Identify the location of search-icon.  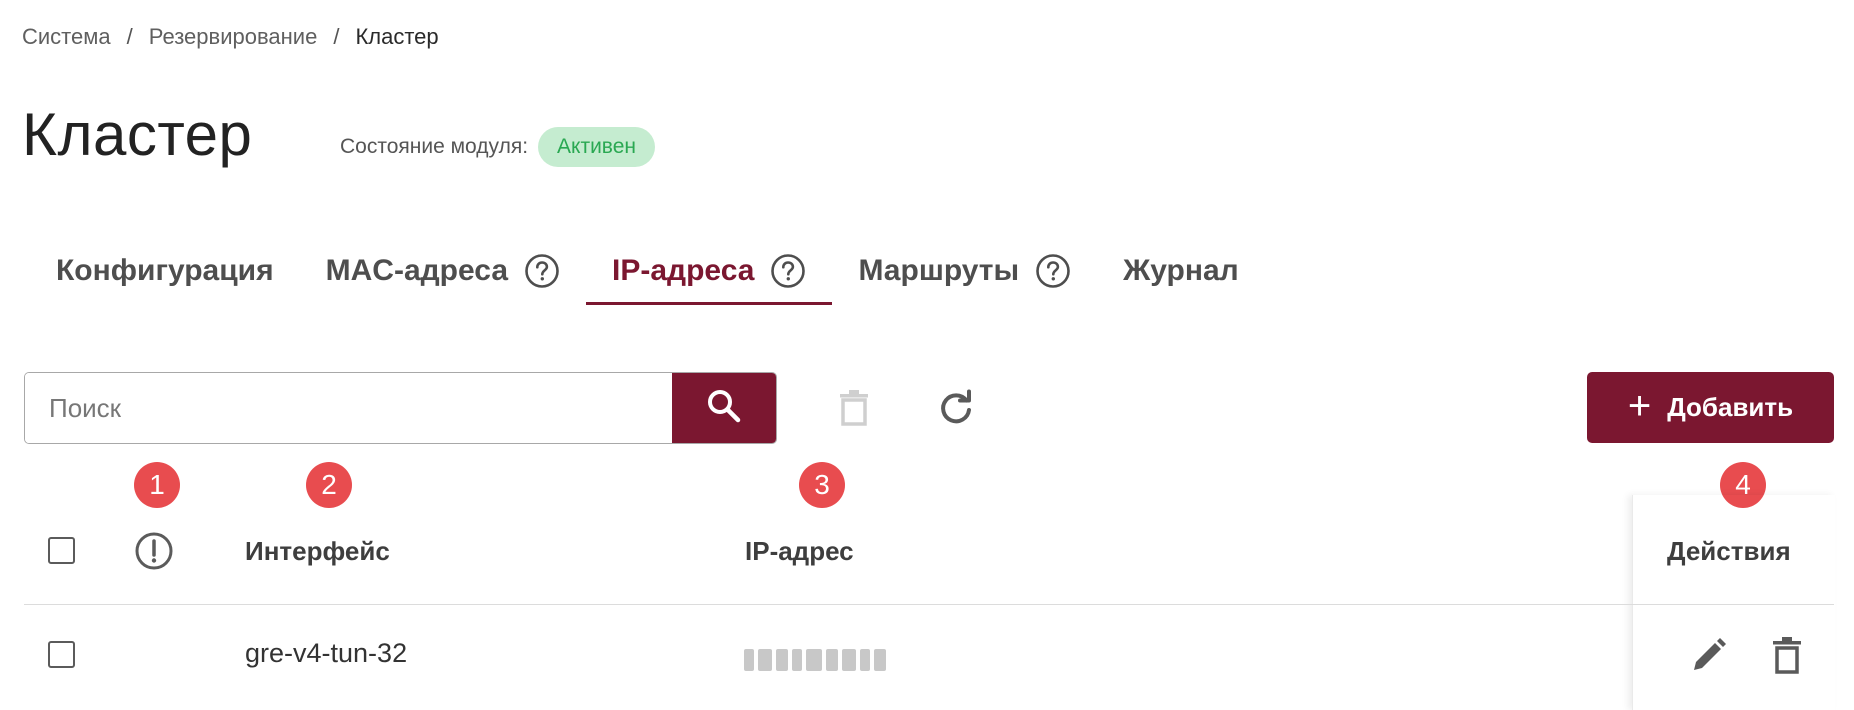
(724, 408).